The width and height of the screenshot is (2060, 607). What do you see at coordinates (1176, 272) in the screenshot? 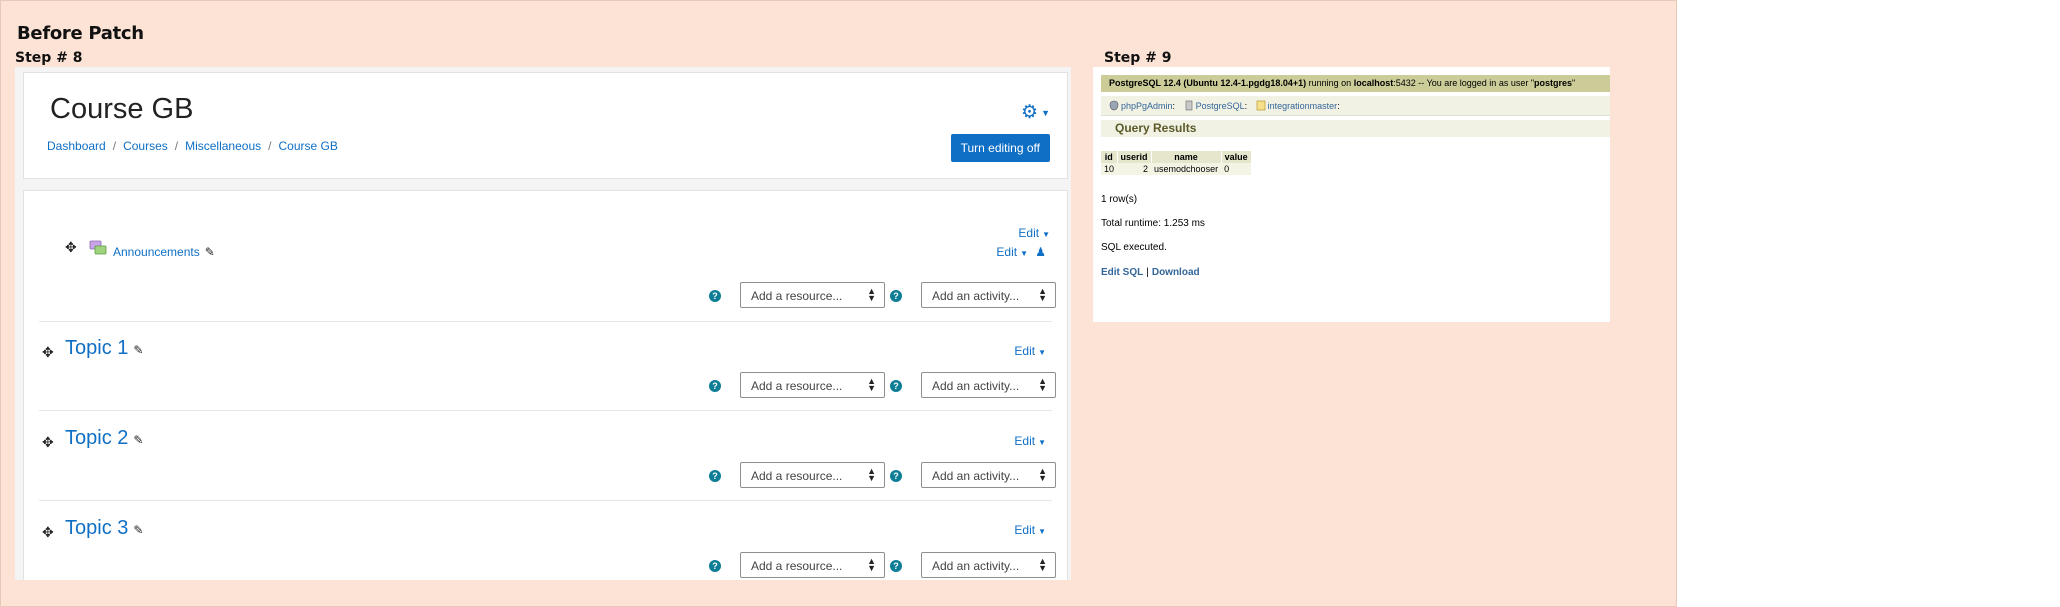
I see `download-link: Download` at bounding box center [1176, 272].